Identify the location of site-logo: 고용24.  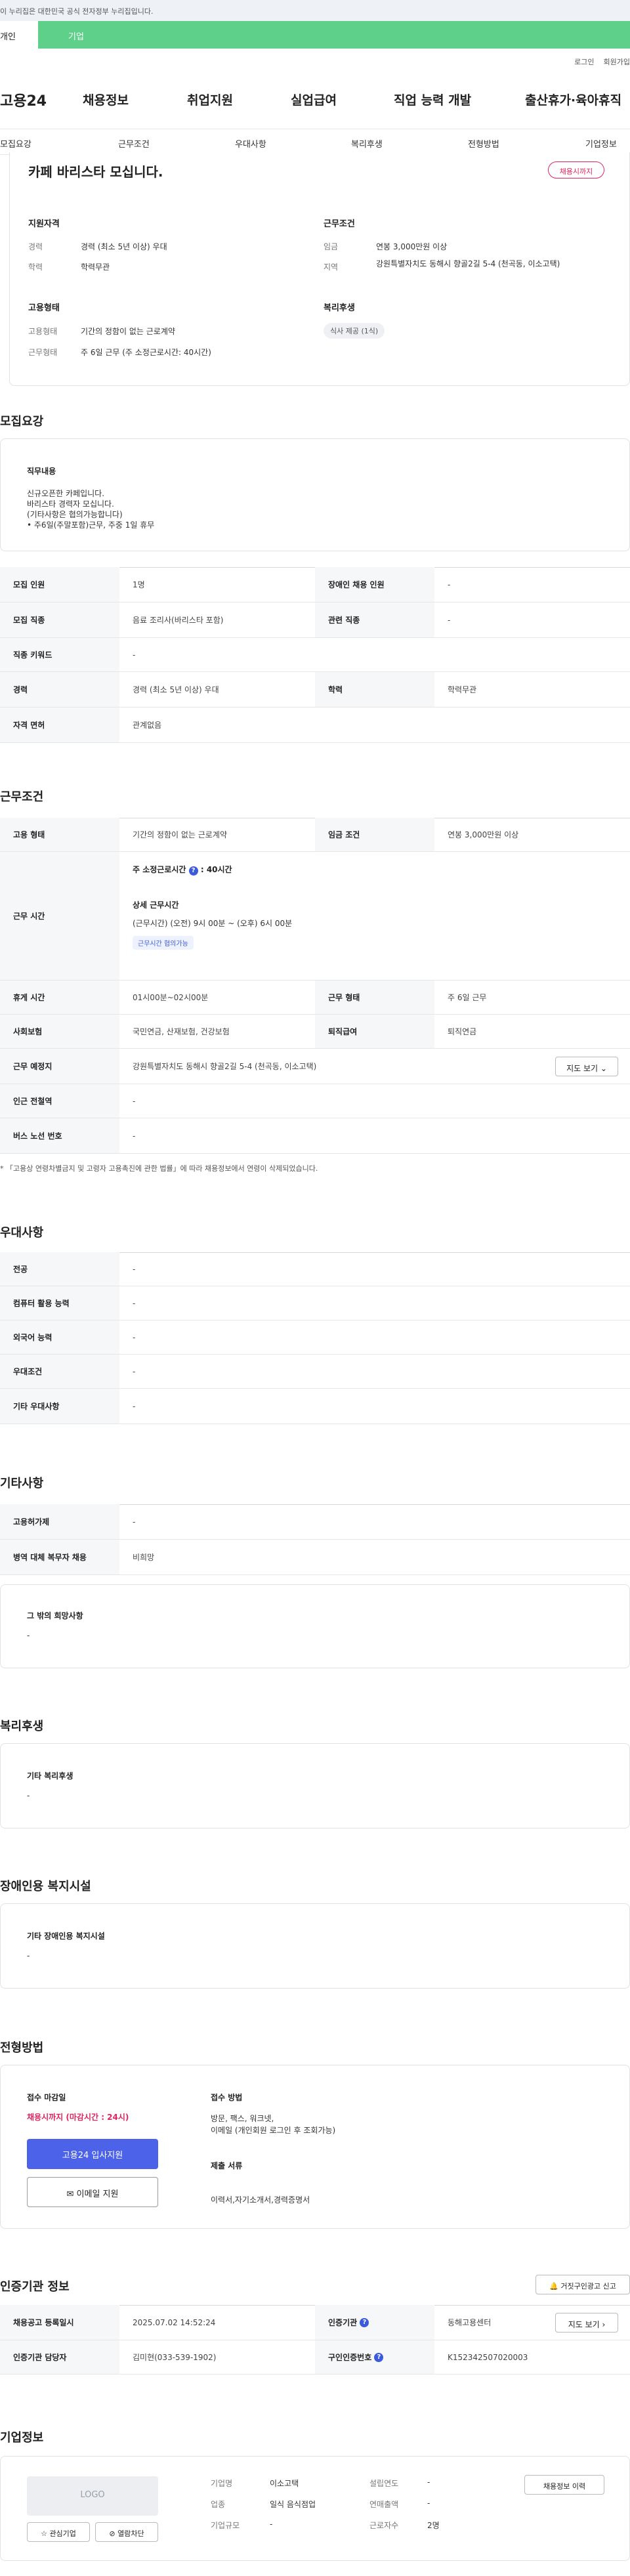
(23, 99).